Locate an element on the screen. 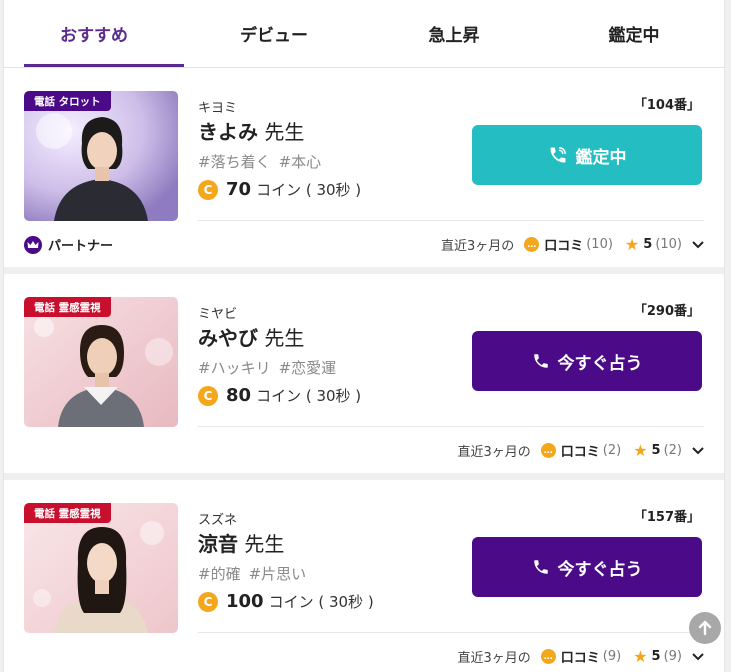 The width and height of the screenshot is (731, 672). rating-count: (9) is located at coordinates (672, 656).